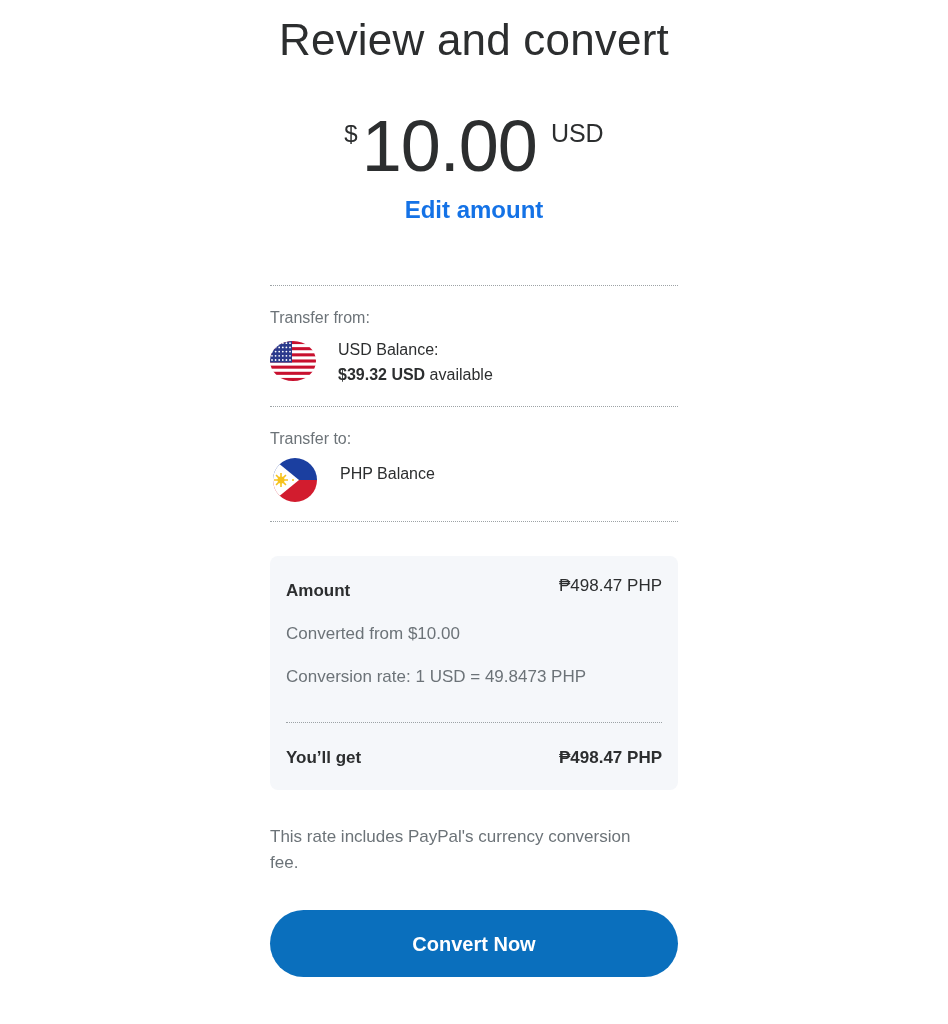  What do you see at coordinates (577, 133) in the screenshot?
I see `currency-code: USD` at bounding box center [577, 133].